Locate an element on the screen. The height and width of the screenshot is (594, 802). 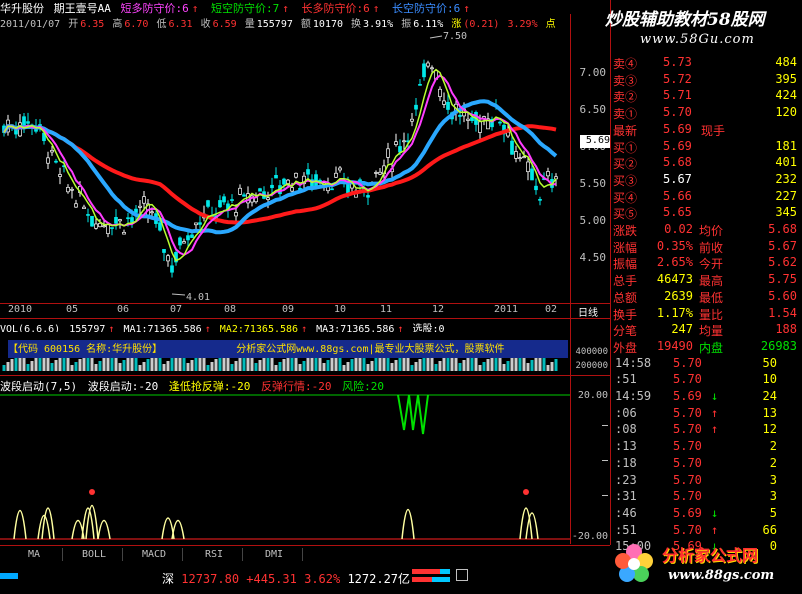
stock-name: 华升股份 is located at coordinates (22, 8).